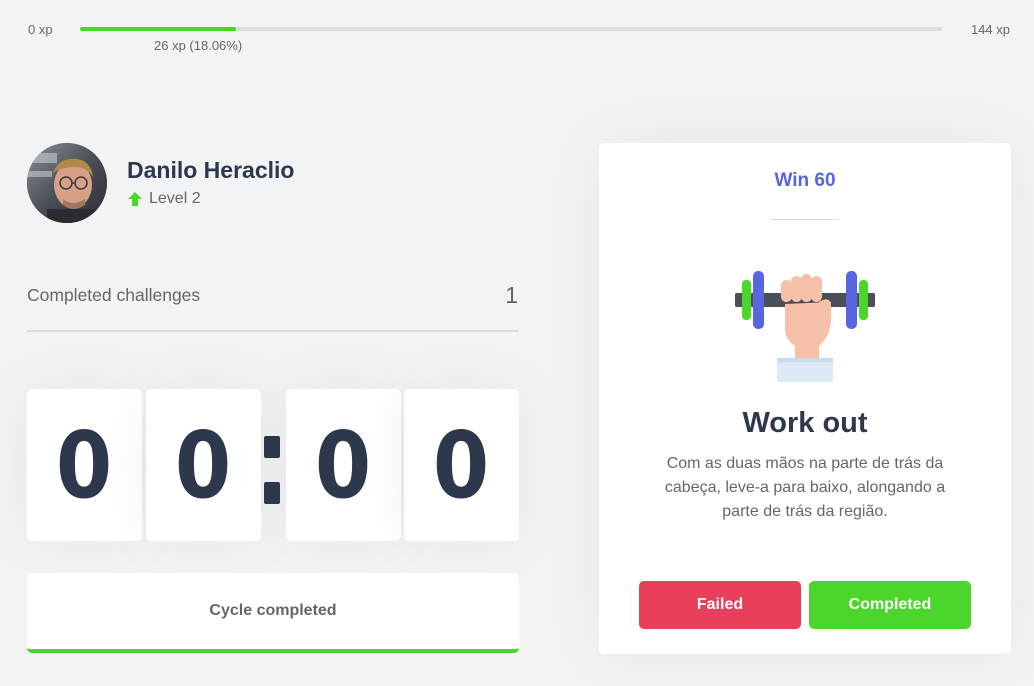  I want to click on user-name: Danilo Heraclio, so click(211, 170).